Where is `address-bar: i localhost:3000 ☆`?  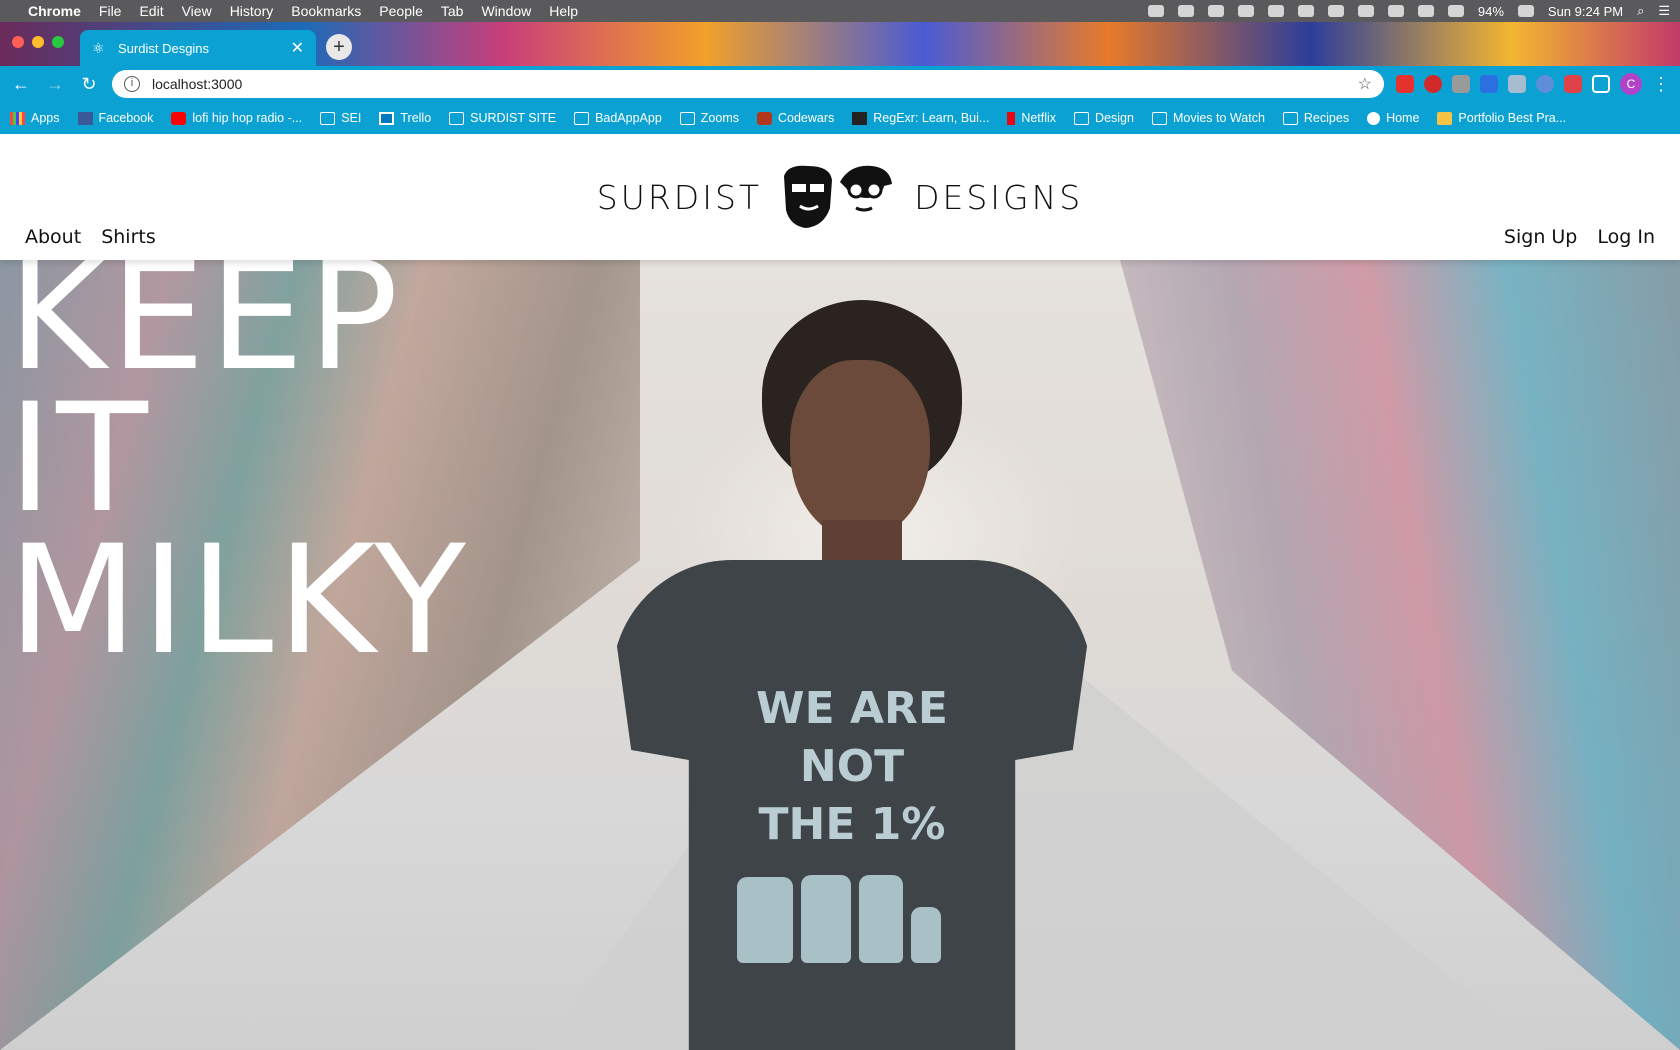
address-bar: i localhost:3000 ☆ is located at coordinates (748, 84).